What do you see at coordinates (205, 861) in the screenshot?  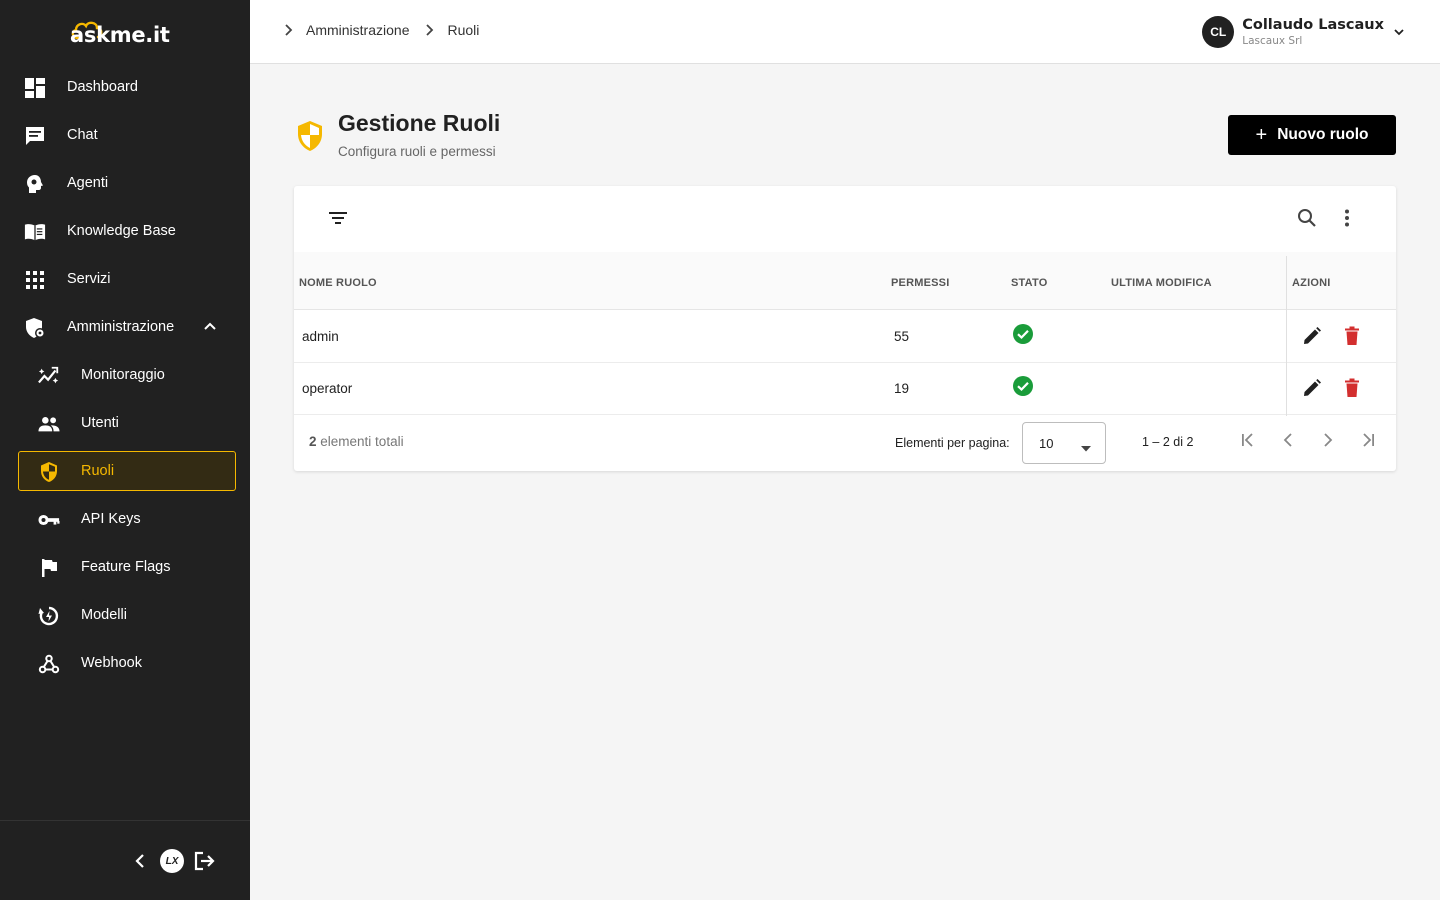 I see `logout-icon` at bounding box center [205, 861].